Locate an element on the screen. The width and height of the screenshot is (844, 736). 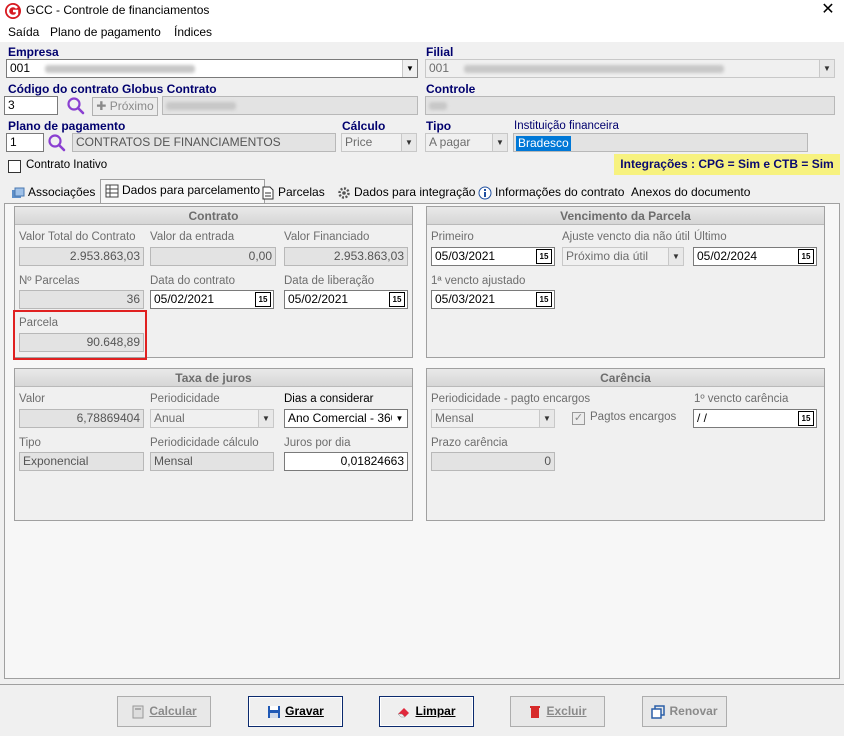
primeiro-label: Primeiro is located at coordinates (452, 237).